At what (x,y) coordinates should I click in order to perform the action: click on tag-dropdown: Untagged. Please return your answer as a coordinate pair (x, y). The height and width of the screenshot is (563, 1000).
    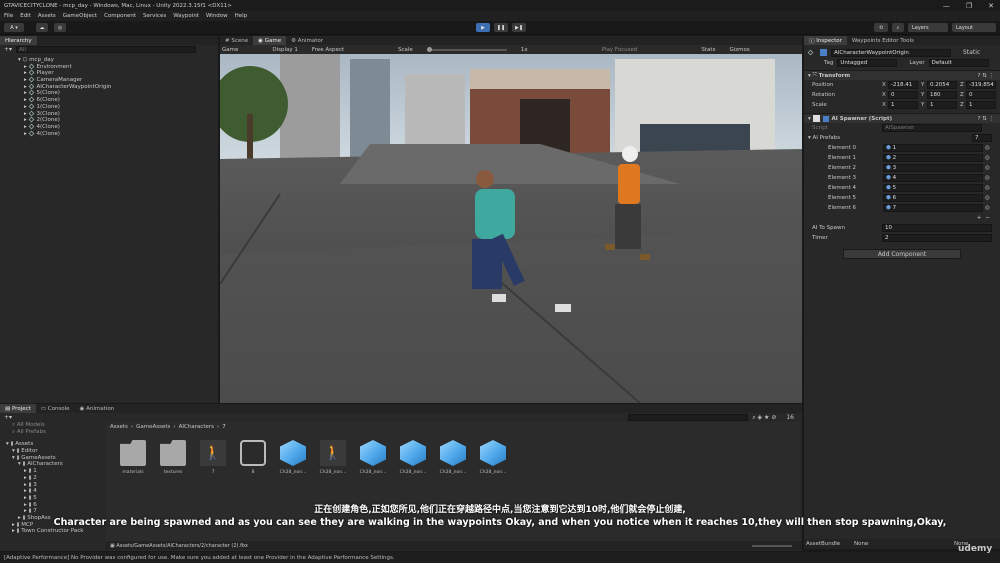
    Looking at the image, I should click on (867, 63).